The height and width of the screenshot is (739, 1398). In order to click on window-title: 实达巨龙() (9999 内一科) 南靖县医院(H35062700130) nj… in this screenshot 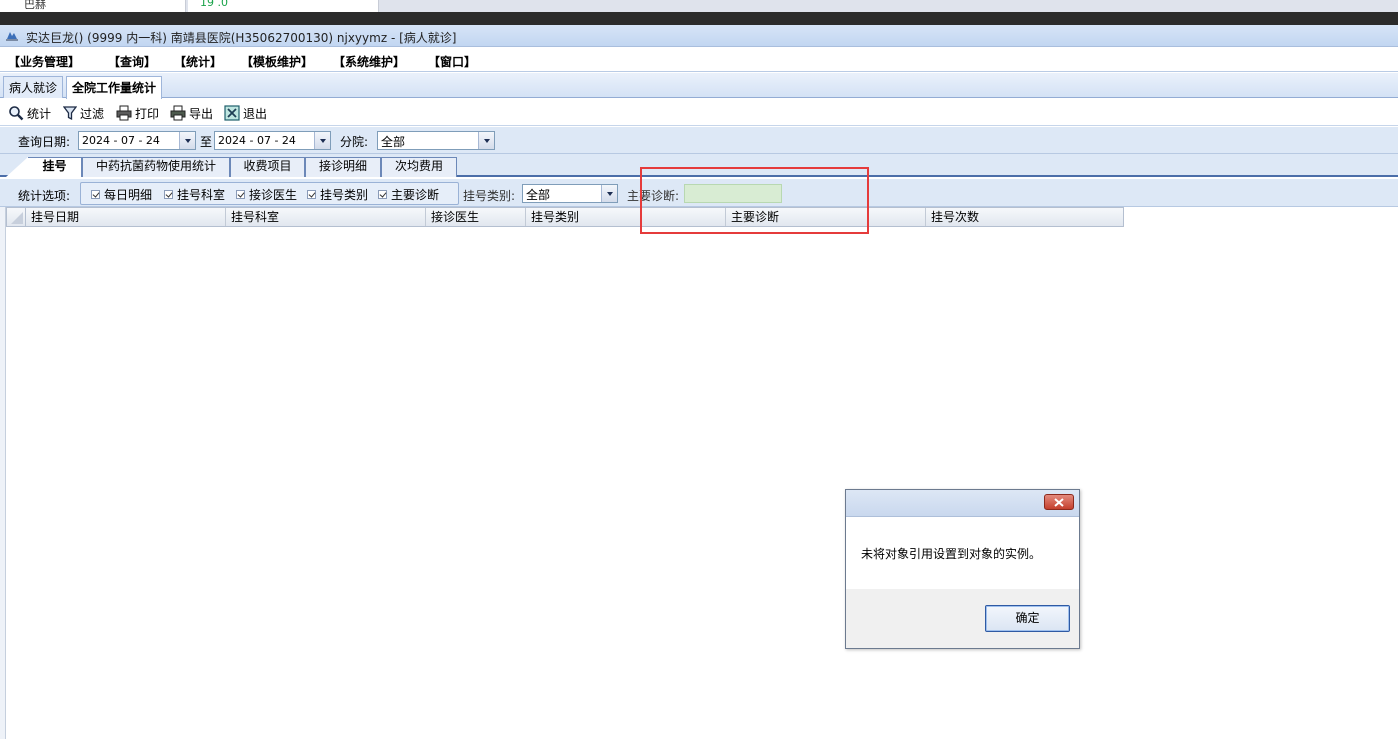, I will do `click(241, 38)`.